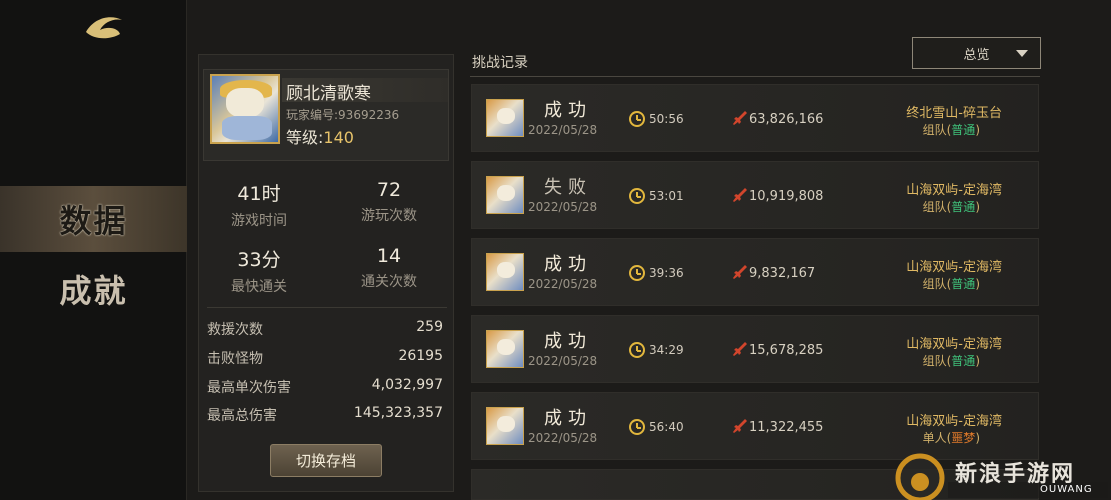  I want to click on chevron-down-icon, so click(1022, 53).